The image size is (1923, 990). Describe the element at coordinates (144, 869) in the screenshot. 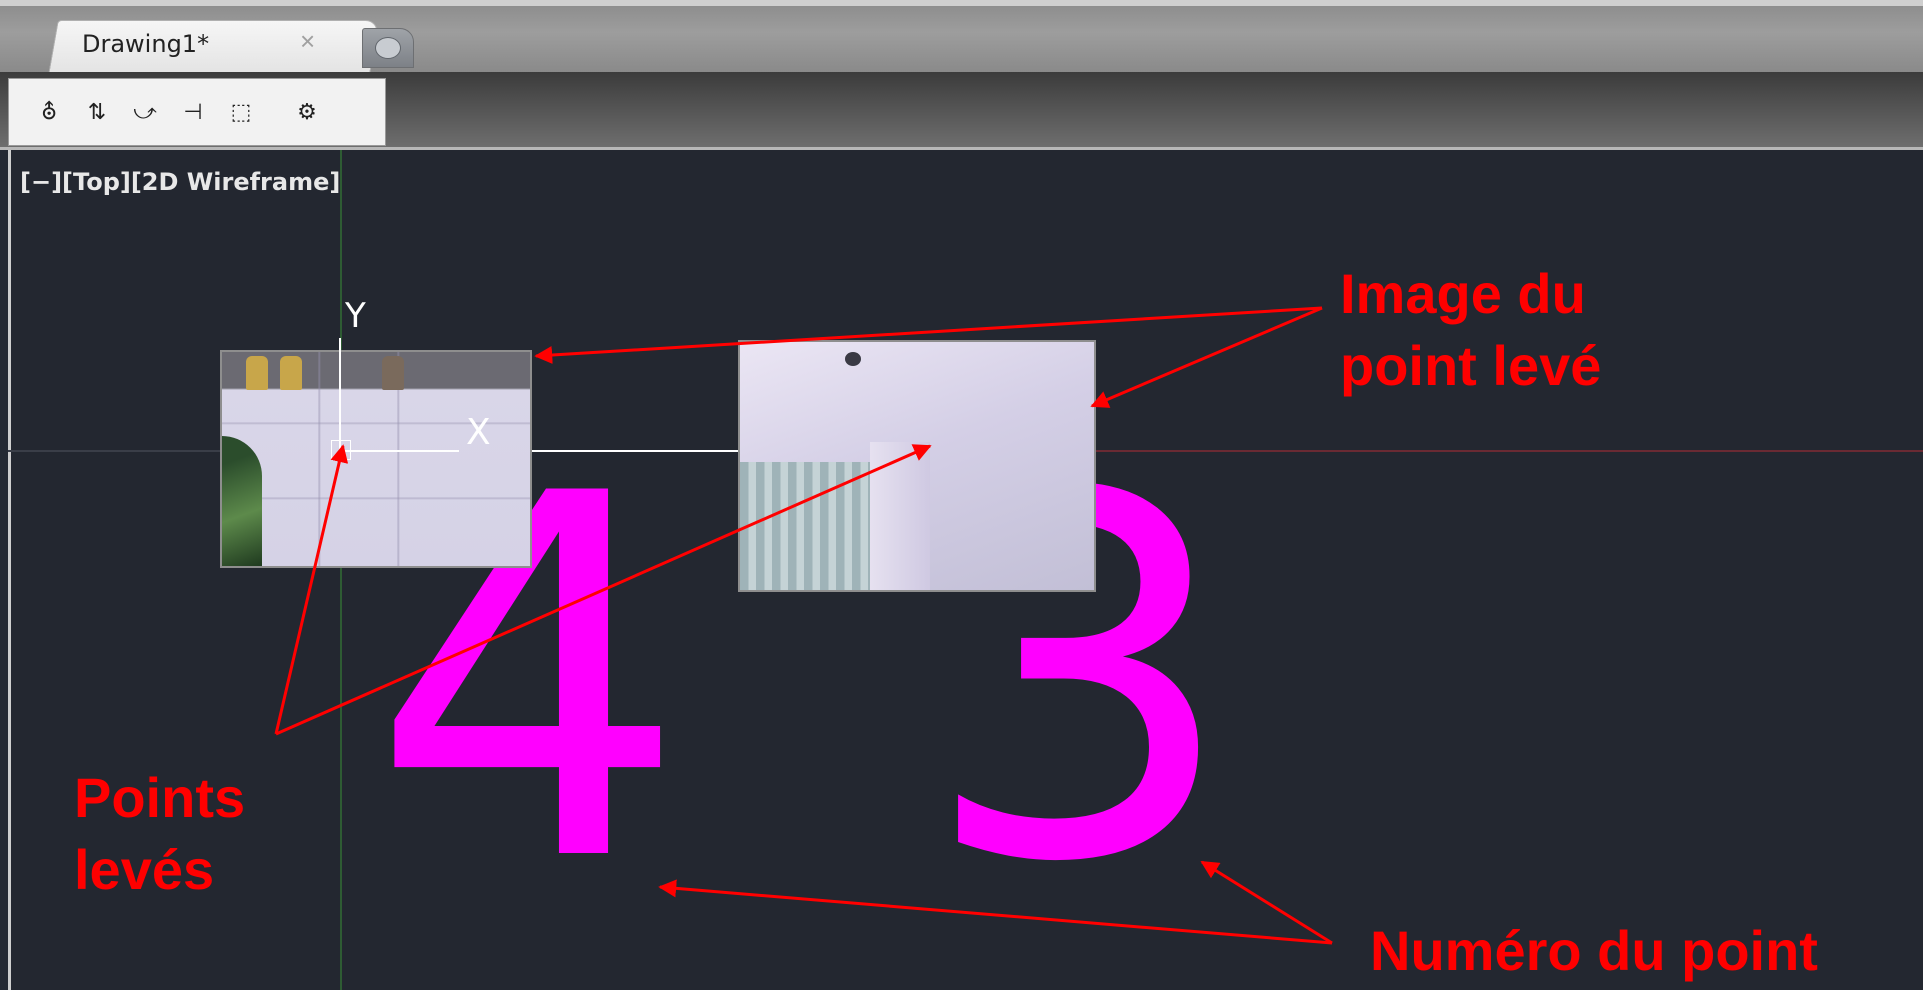

I see `annotation-line: levés` at that location.